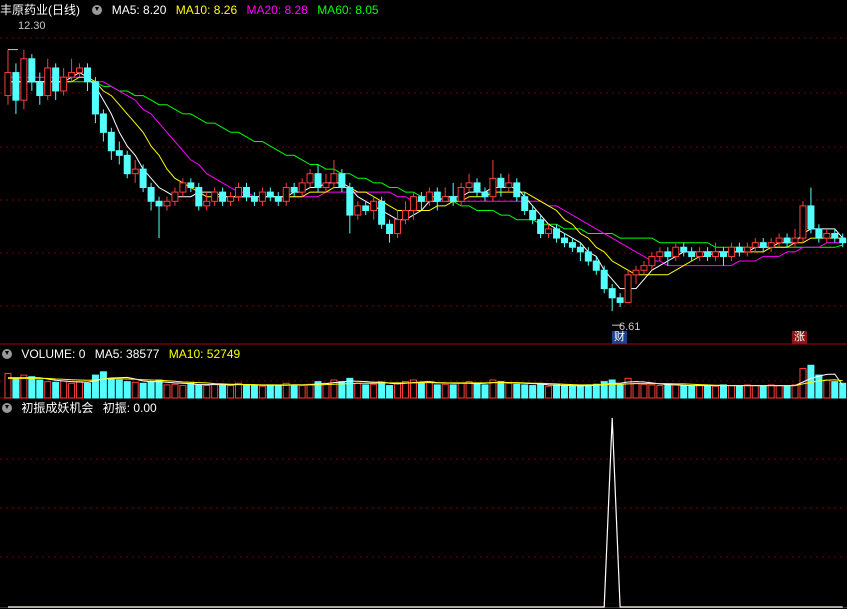 The width and height of the screenshot is (847, 609). Describe the element at coordinates (57, 408) in the screenshot. I see `indicator-title: 初振成妖机会` at that location.